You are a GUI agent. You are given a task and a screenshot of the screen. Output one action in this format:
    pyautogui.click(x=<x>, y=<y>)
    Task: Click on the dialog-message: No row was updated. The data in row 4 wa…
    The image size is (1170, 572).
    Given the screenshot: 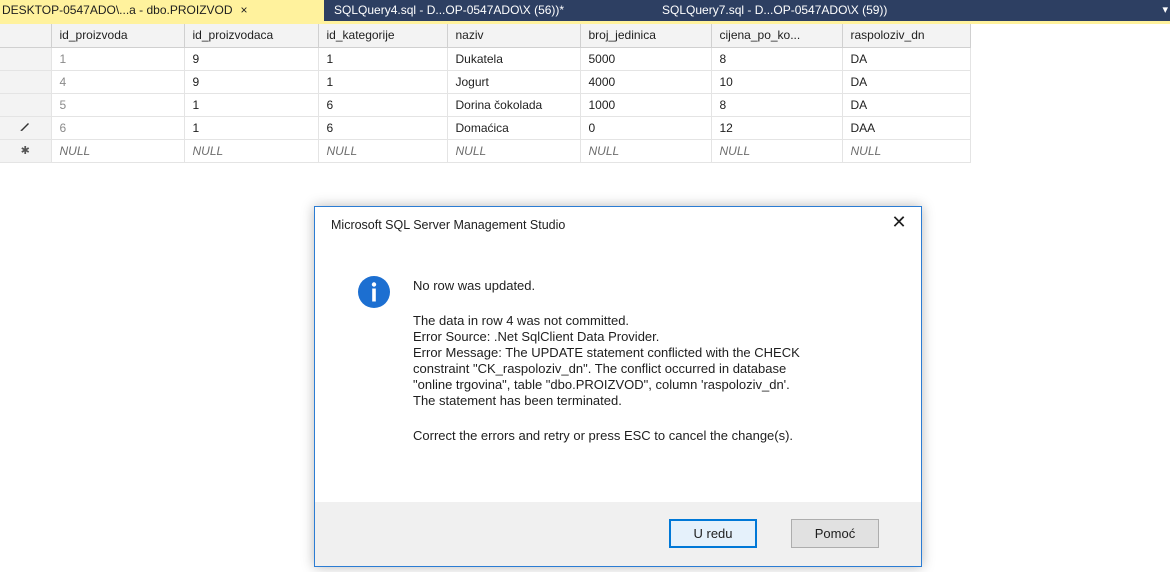 What is the action you would take?
    pyautogui.click(x=653, y=361)
    